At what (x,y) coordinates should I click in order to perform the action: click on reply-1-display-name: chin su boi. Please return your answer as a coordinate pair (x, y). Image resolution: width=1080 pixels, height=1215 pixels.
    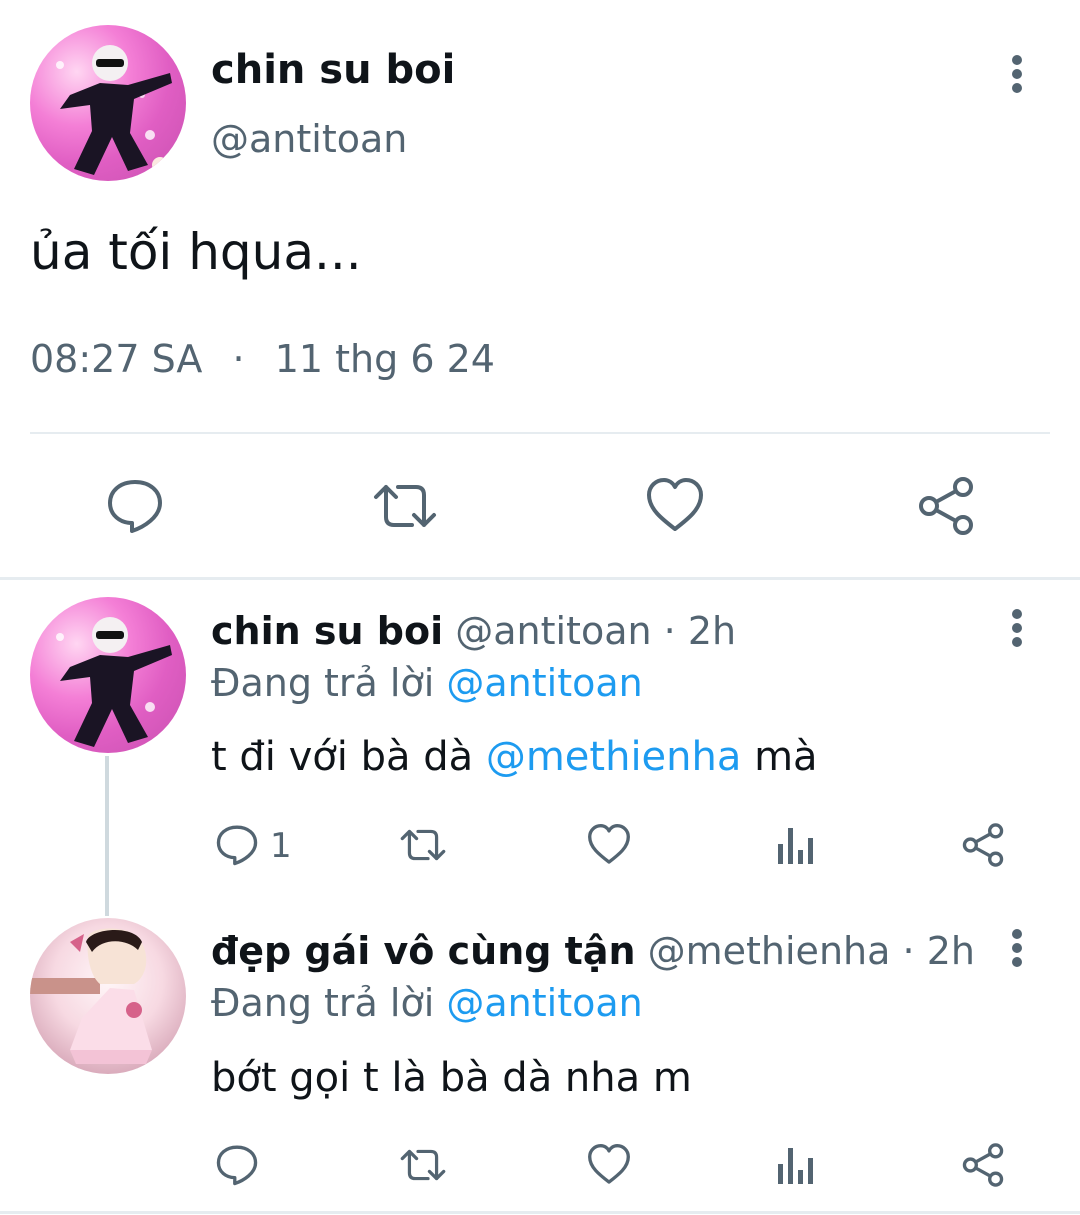
    Looking at the image, I should click on (327, 631).